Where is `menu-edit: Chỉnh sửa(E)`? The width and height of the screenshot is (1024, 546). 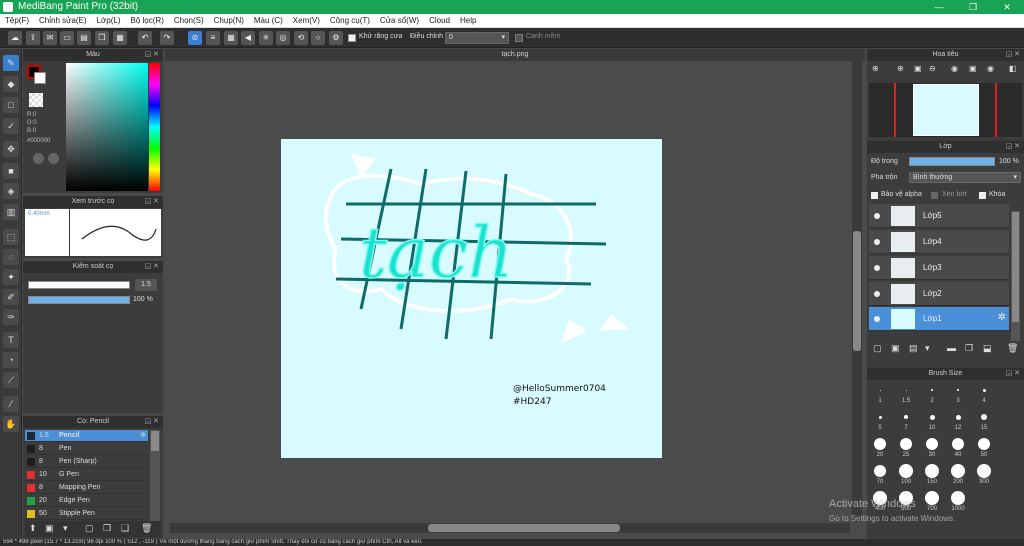 menu-edit: Chỉnh sửa(E) is located at coordinates (63, 21).